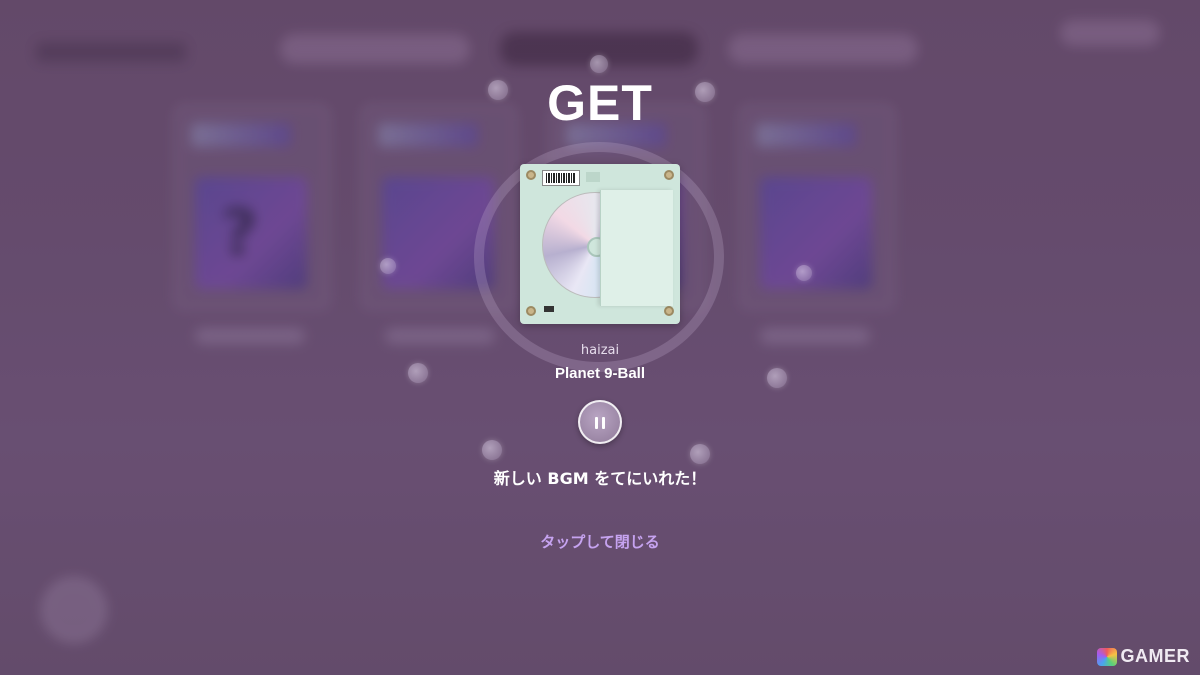 This screenshot has width=1200, height=675. I want to click on bgm-disc-artwork, so click(600, 244).